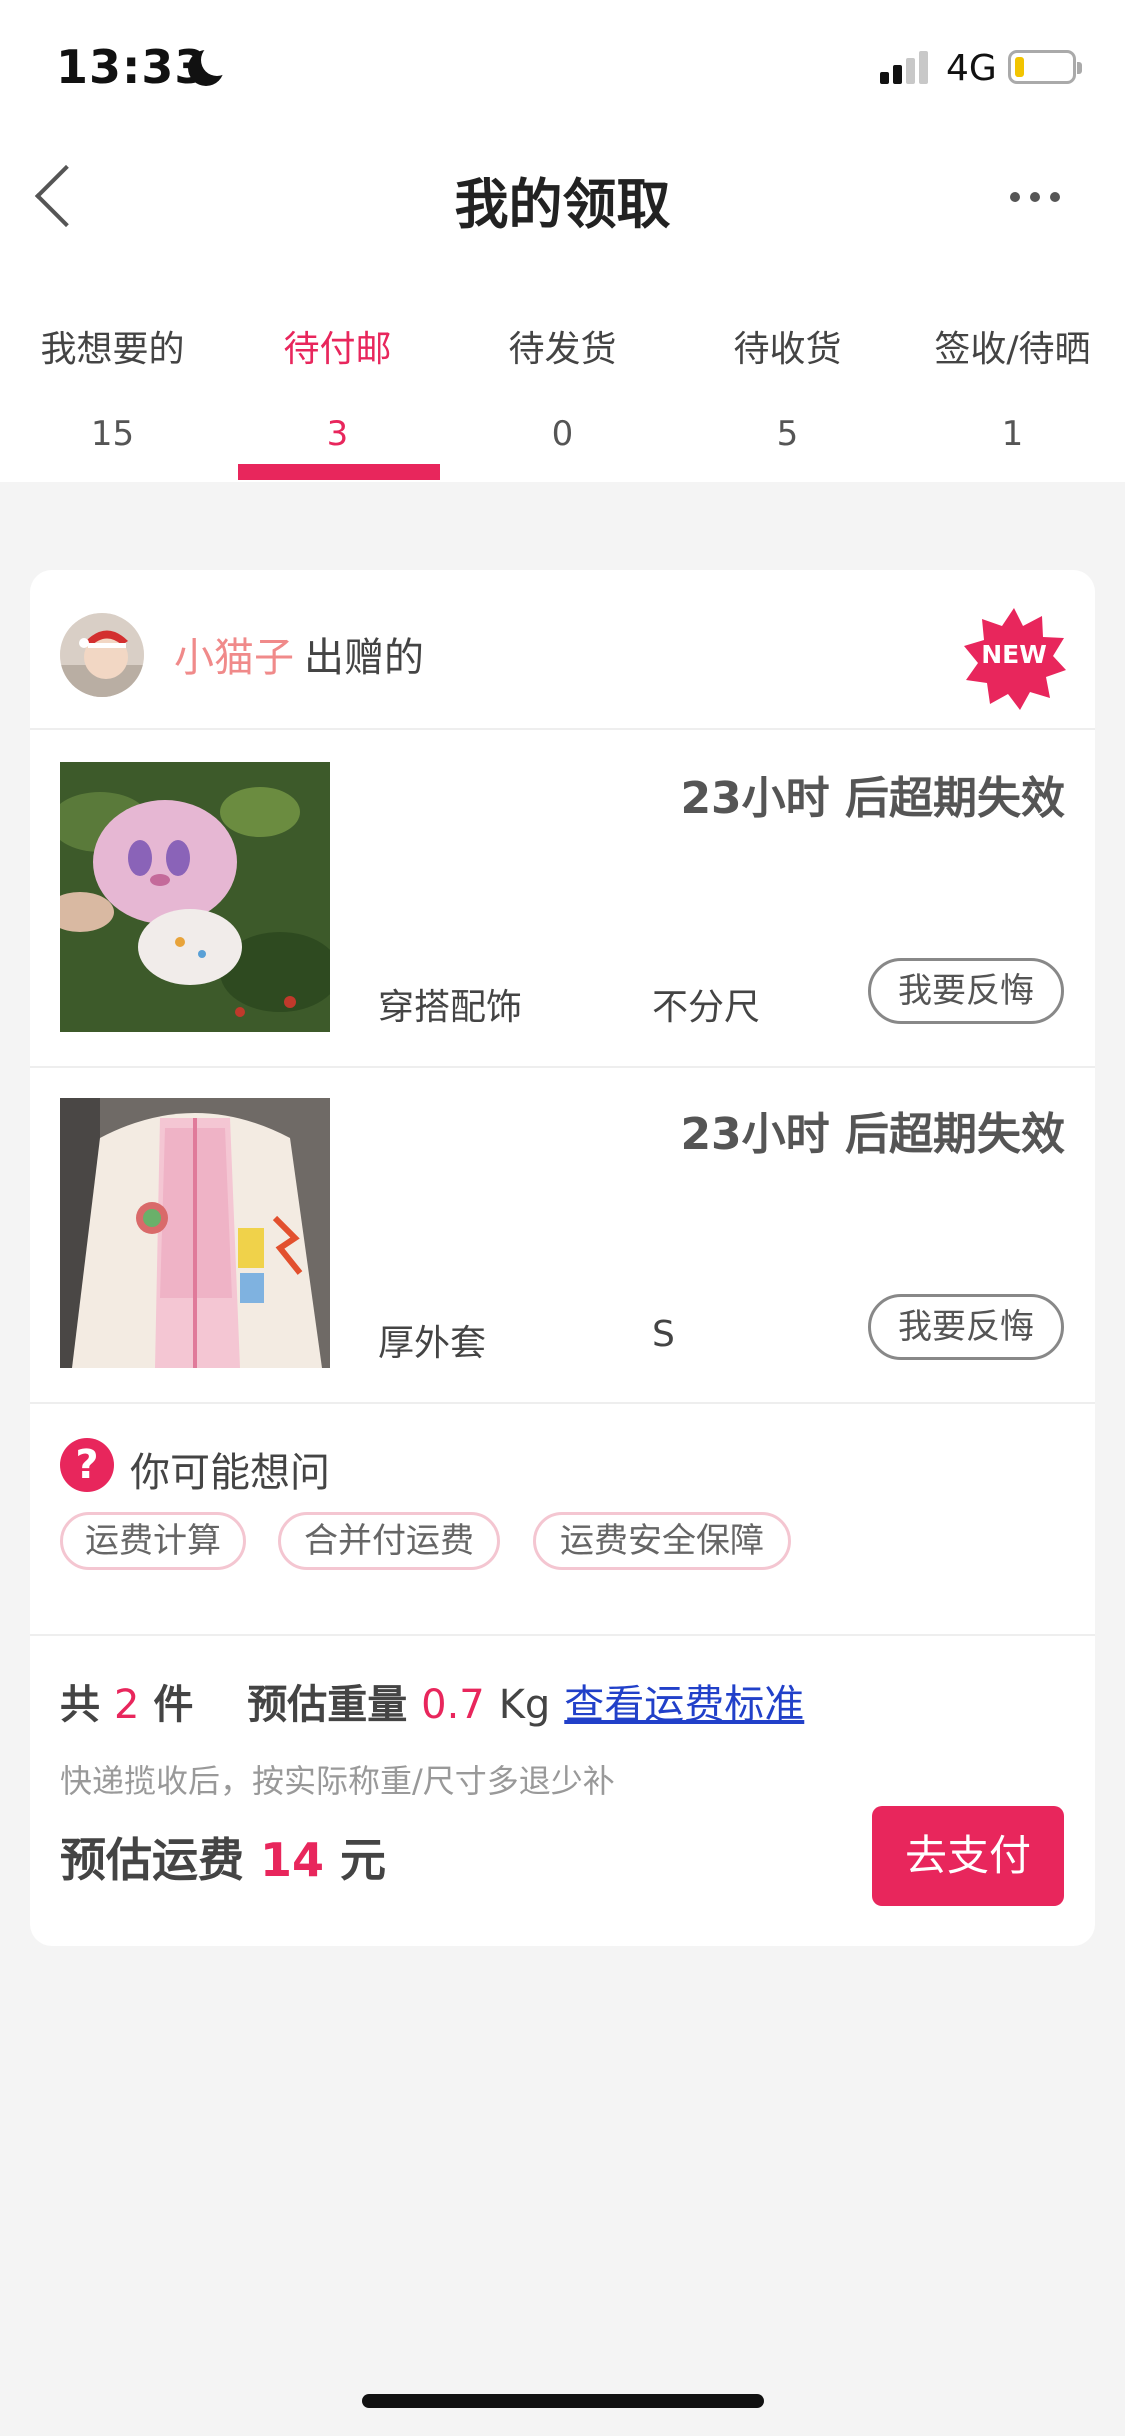 Image resolution: width=1125 pixels, height=2436 pixels. What do you see at coordinates (787, 396) in the screenshot?
I see `tab-pending-receipt: 待收货 5` at bounding box center [787, 396].